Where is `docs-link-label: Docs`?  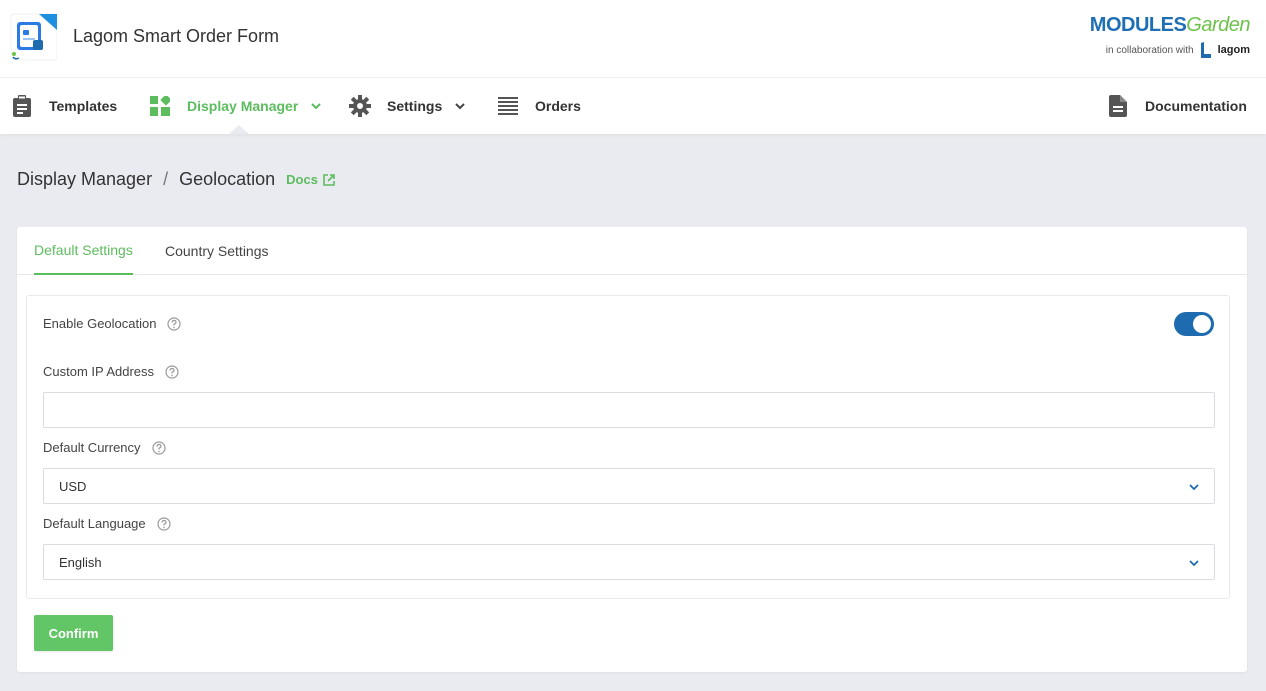 docs-link-label: Docs is located at coordinates (302, 179).